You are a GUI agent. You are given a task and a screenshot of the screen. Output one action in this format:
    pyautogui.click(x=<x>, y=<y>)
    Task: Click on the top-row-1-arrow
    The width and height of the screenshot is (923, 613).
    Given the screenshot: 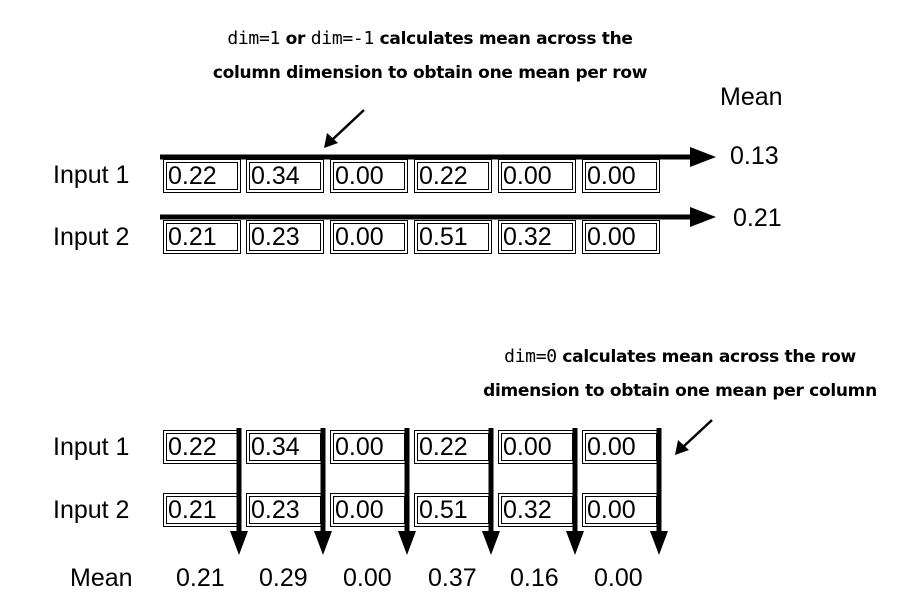 What is the action you would take?
    pyautogui.click(x=438, y=157)
    